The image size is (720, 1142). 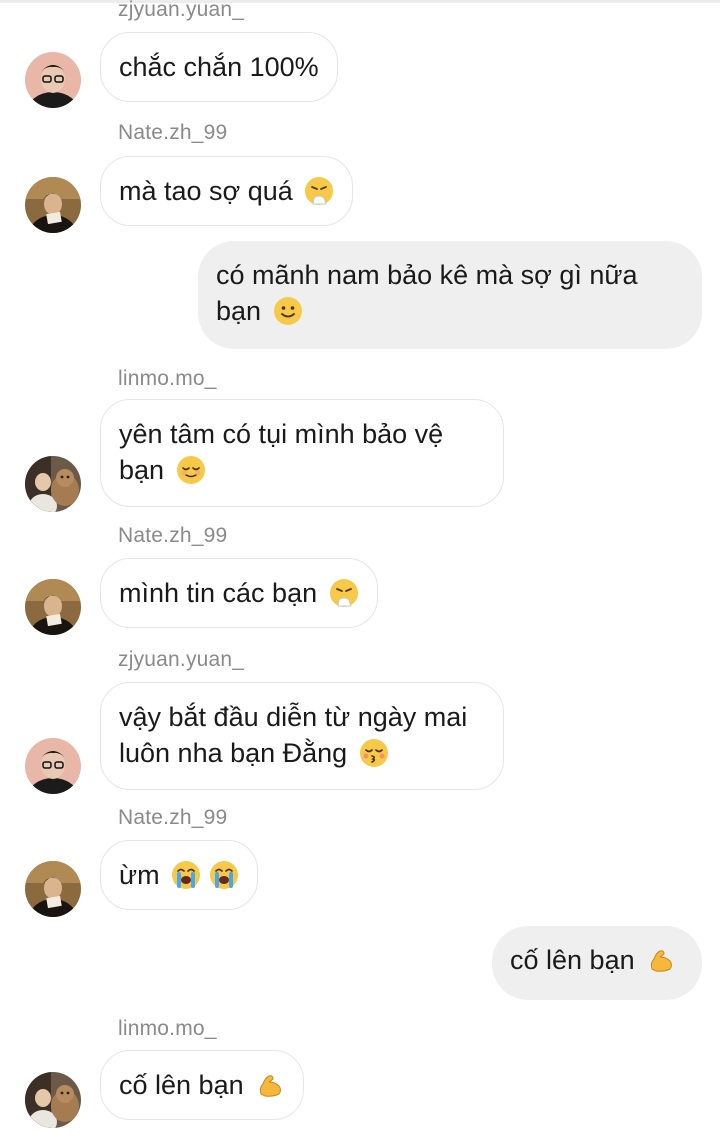 I want to click on message-text: chắc chắn 100%, so click(x=219, y=67).